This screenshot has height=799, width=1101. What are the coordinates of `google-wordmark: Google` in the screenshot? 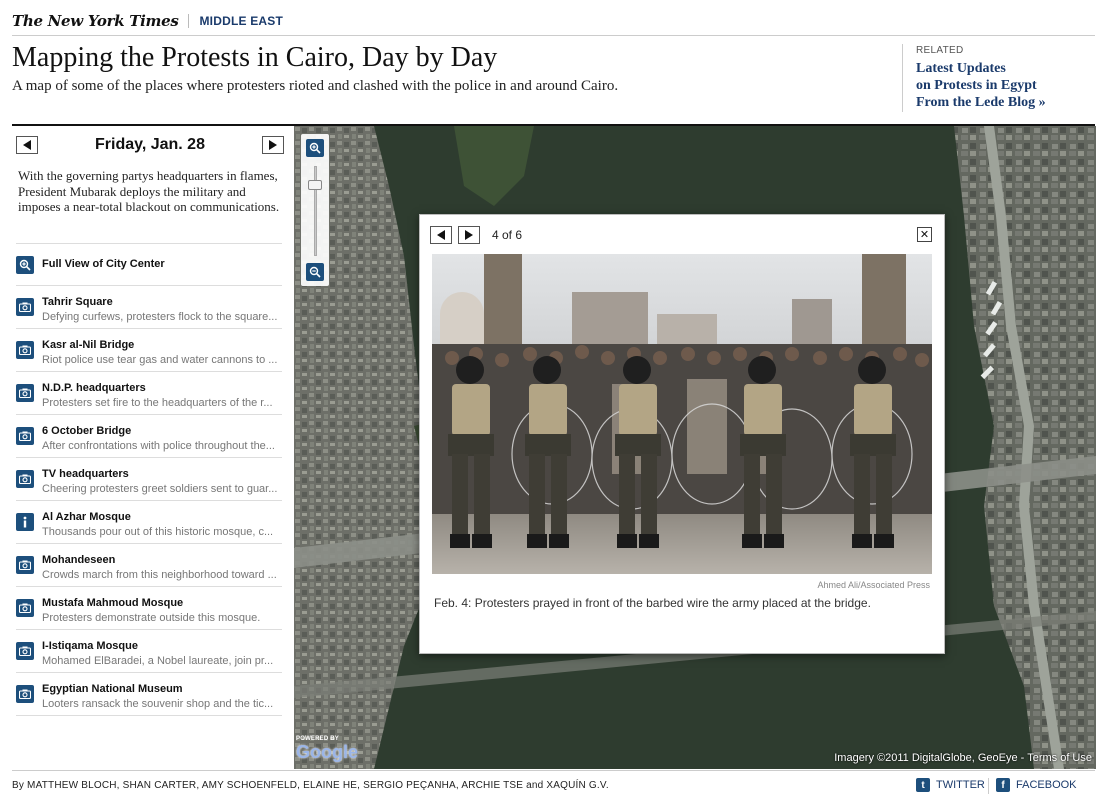 It's located at (327, 752).